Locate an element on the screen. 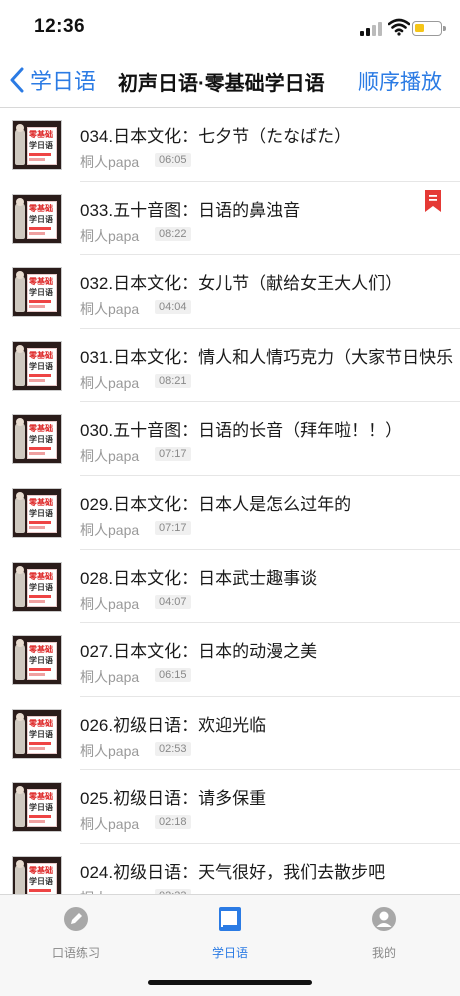 This screenshot has width=460, height=996. page-title: 初声日语·零基础学日语 is located at coordinates (221, 84).